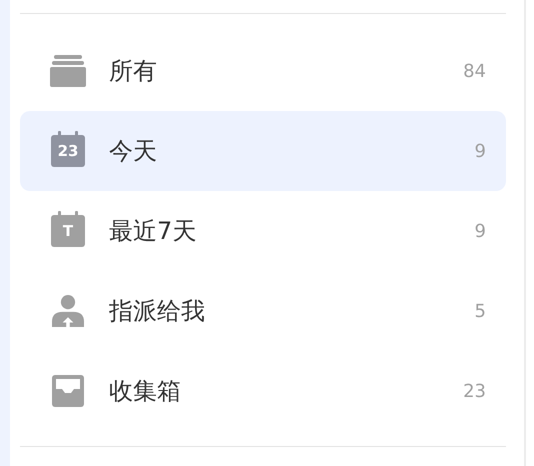 The image size is (534, 466). What do you see at coordinates (68, 391) in the screenshot?
I see `inbox-icon` at bounding box center [68, 391].